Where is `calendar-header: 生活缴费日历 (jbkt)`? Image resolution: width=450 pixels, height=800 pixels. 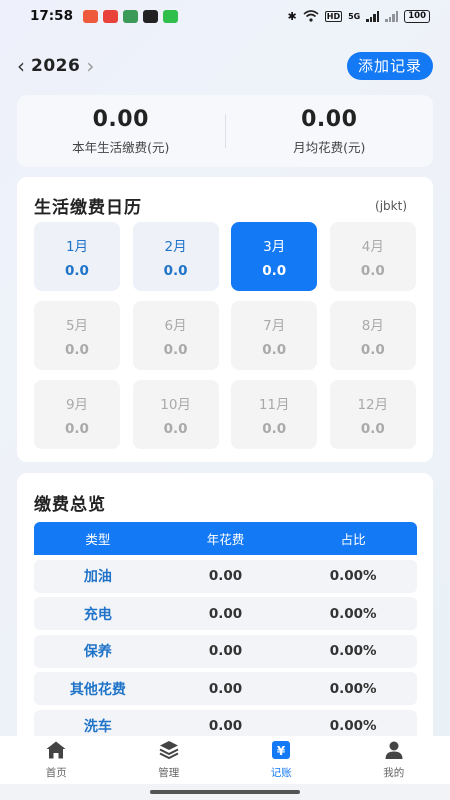
calendar-header: 生活缴费日历 (jbkt) is located at coordinates (220, 205).